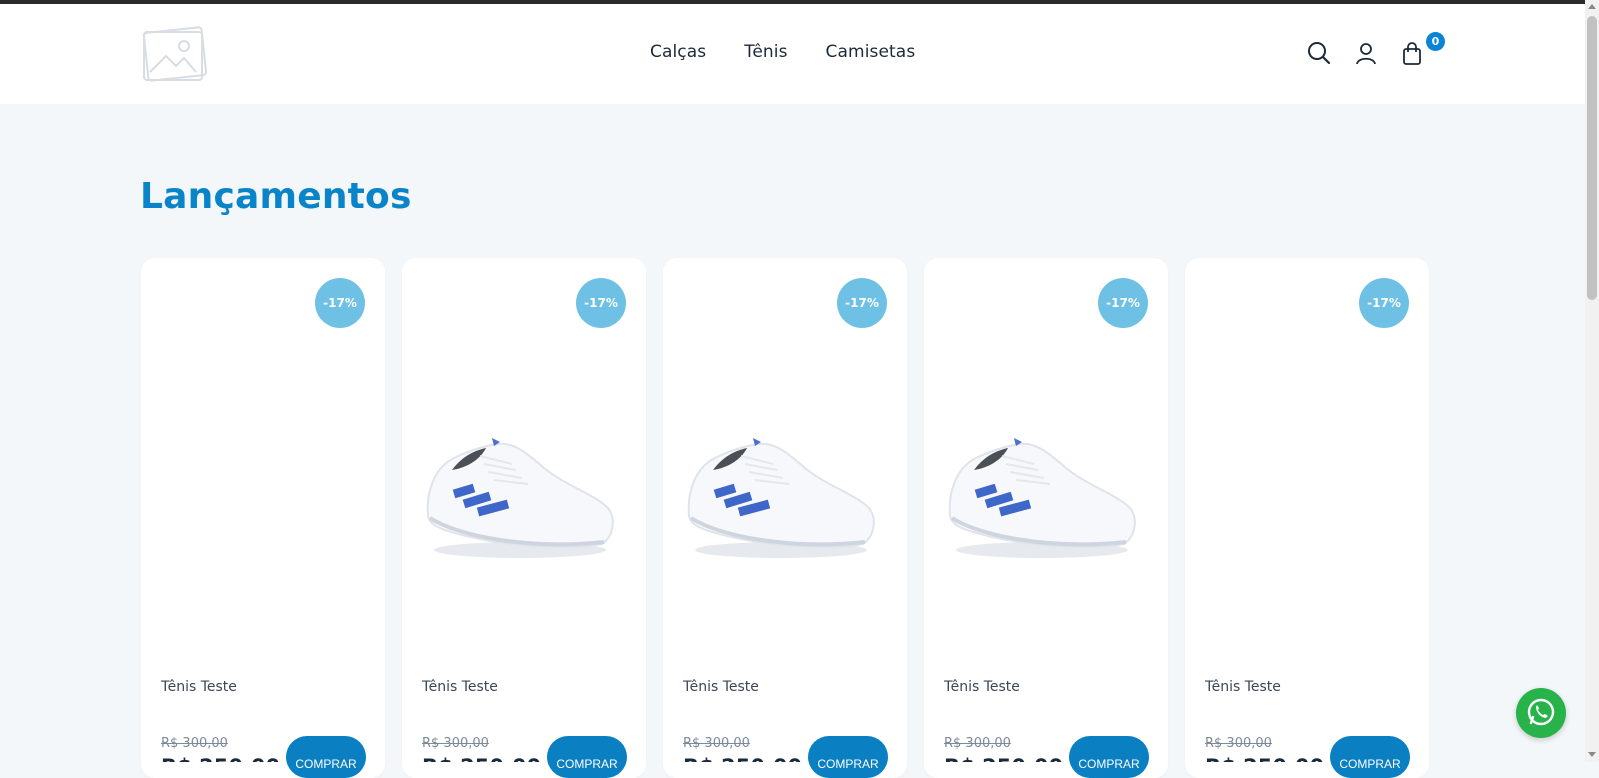 The image size is (1599, 778). I want to click on search-icon, so click(1319, 53).